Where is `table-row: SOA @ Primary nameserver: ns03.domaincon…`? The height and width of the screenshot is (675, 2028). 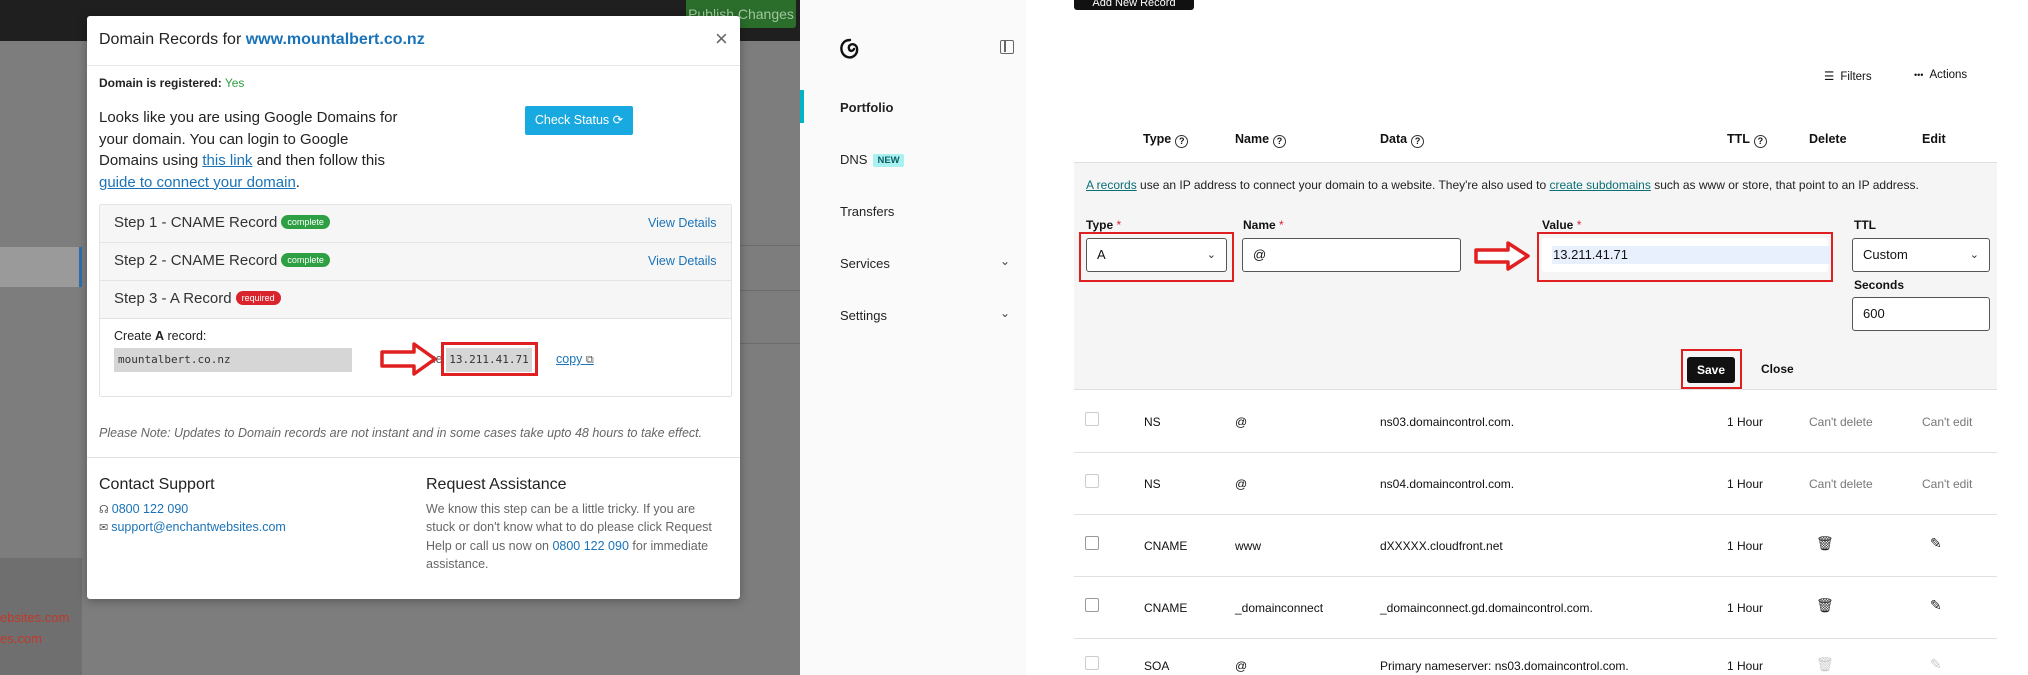 table-row: SOA @ Primary nameserver: ns03.domaincon… is located at coordinates (1535, 657).